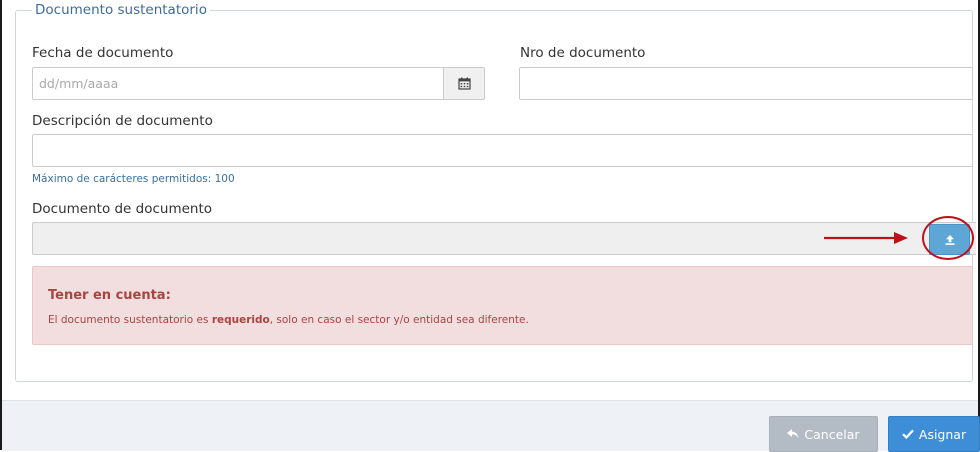 This screenshot has height=452, width=980. I want to click on cancel-label: Cancelar, so click(832, 434).